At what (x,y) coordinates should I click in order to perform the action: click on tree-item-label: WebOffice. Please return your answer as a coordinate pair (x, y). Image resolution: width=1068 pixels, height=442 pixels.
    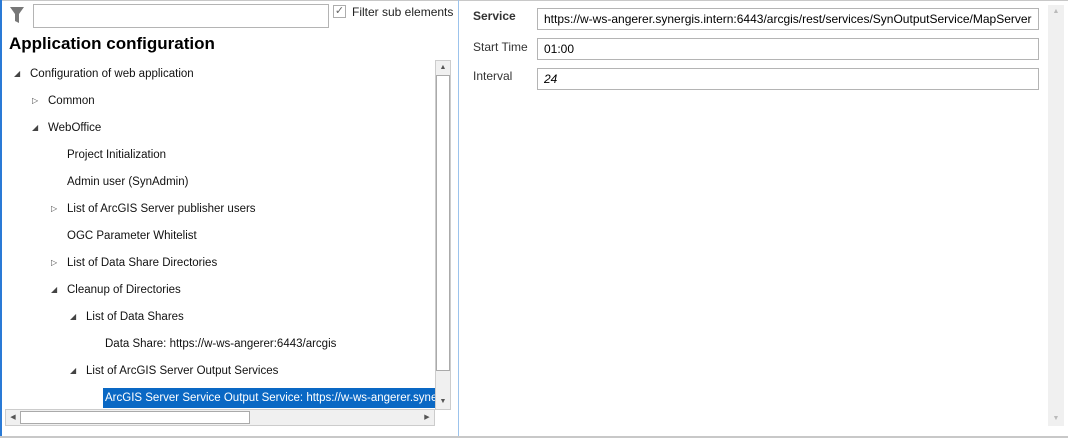
    Looking at the image, I should click on (75, 128).